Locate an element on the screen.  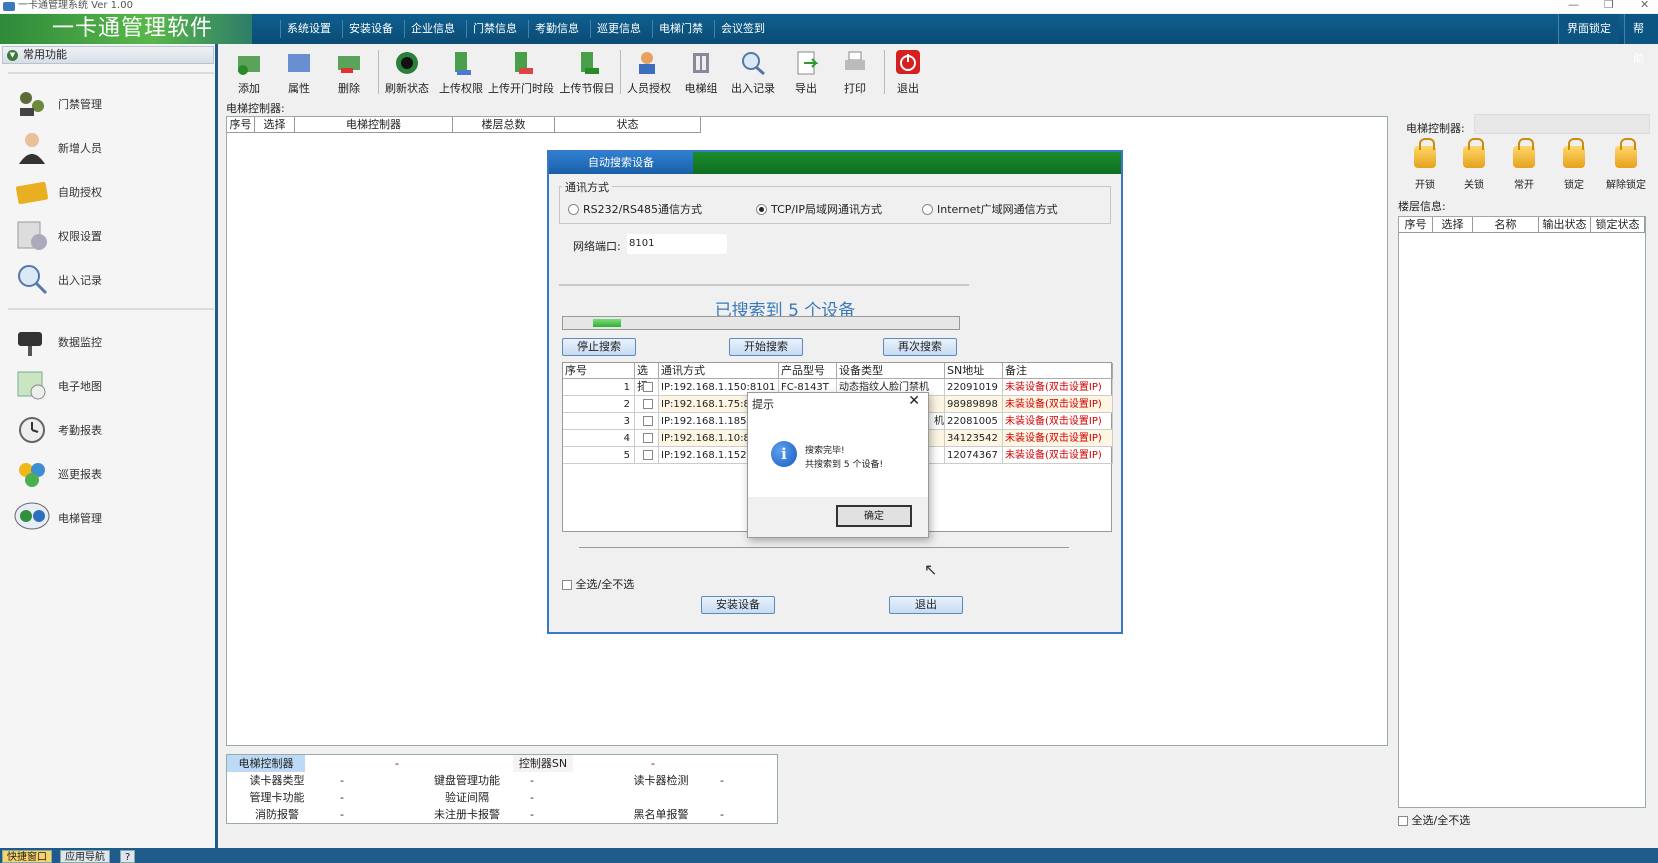
search-again-button: 再次搜索 is located at coordinates (920, 347).